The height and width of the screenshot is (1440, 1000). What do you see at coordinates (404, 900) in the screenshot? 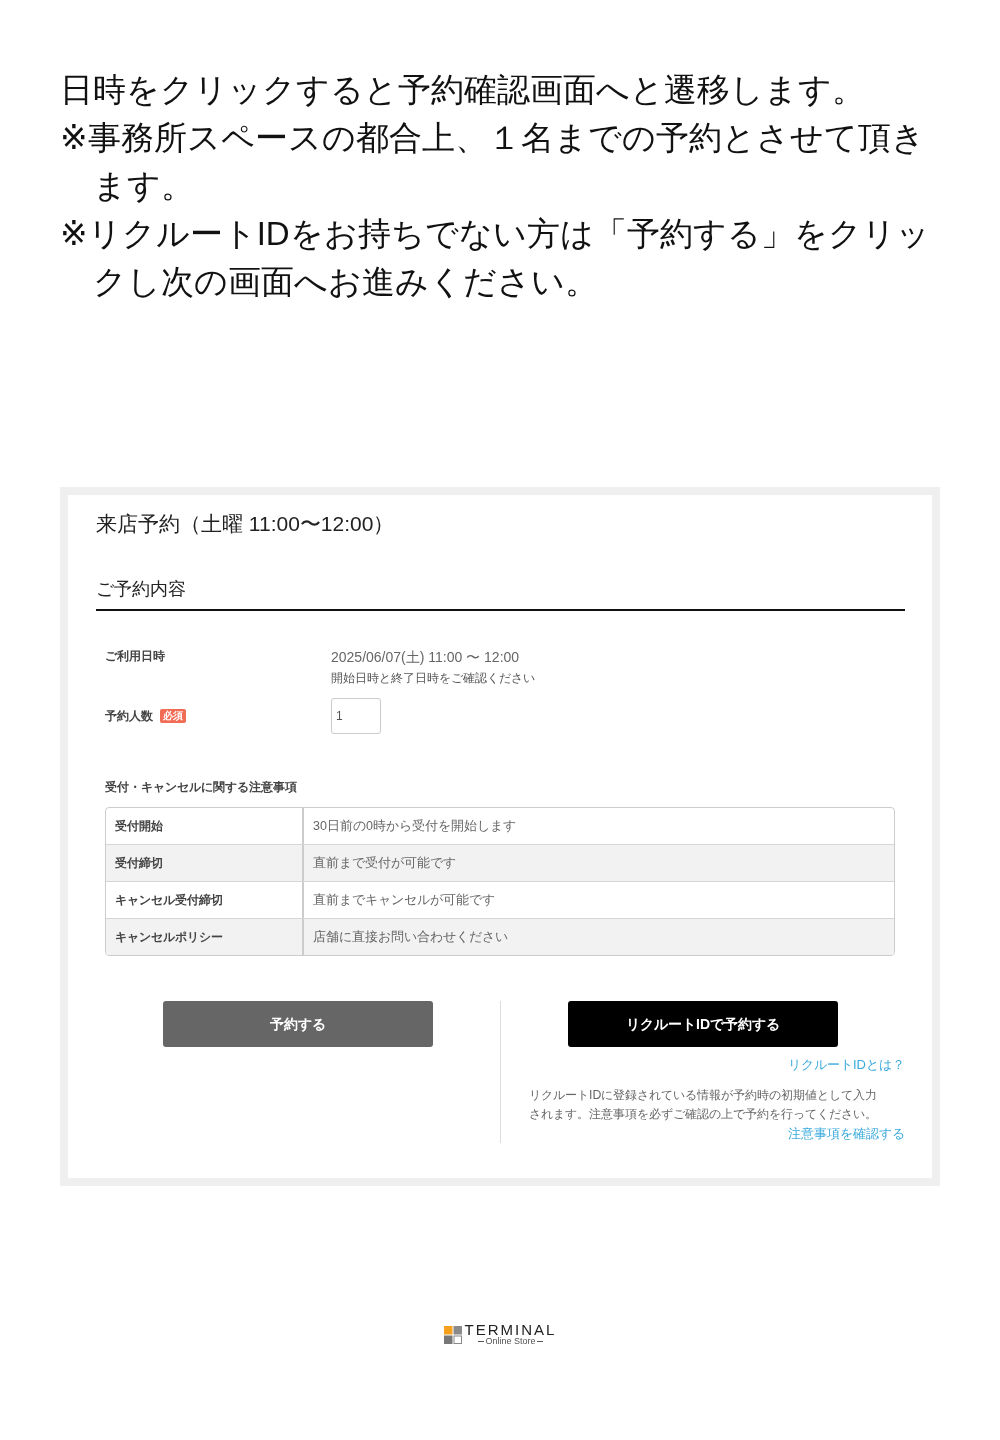
I see `table-cell-text: 直前までキャンセルが可能です` at bounding box center [404, 900].